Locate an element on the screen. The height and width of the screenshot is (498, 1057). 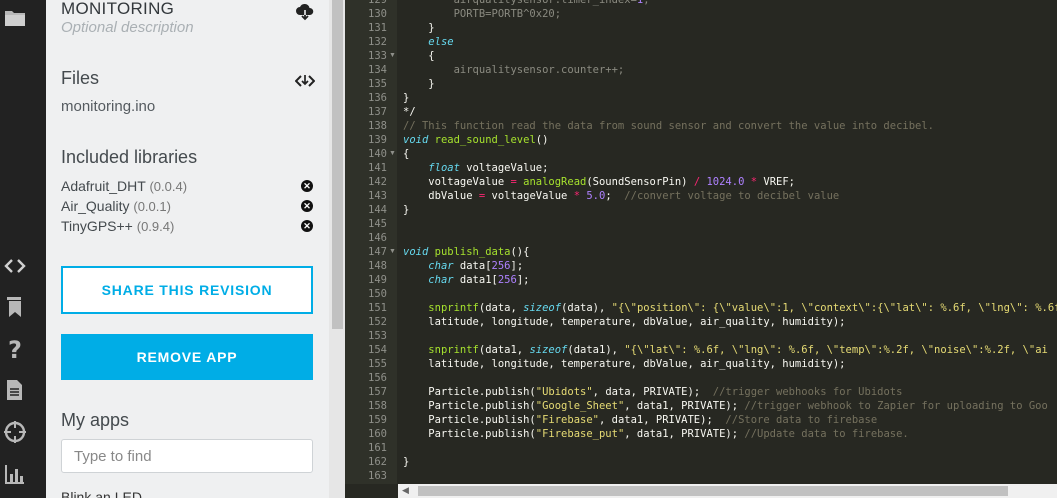
remove-app-button: REMOVE APP is located at coordinates (187, 357).